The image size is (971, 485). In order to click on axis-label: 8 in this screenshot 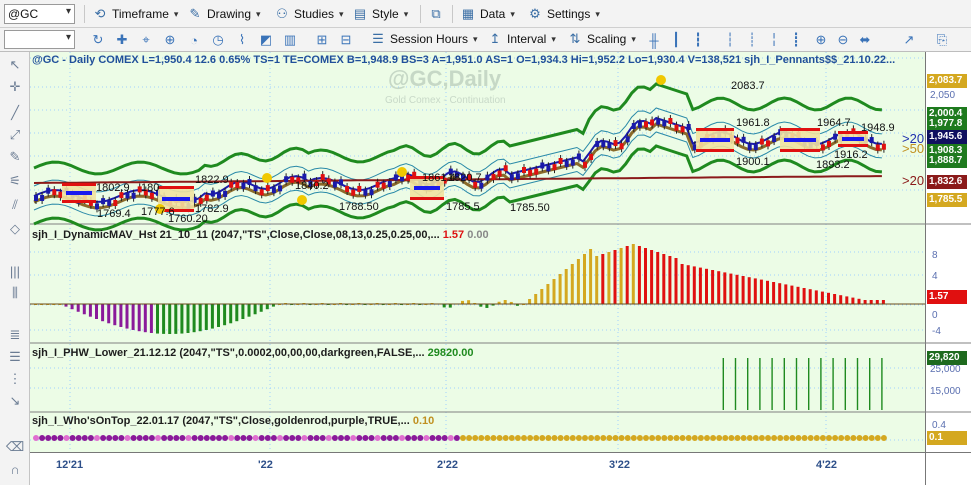, I will do `click(935, 255)`.